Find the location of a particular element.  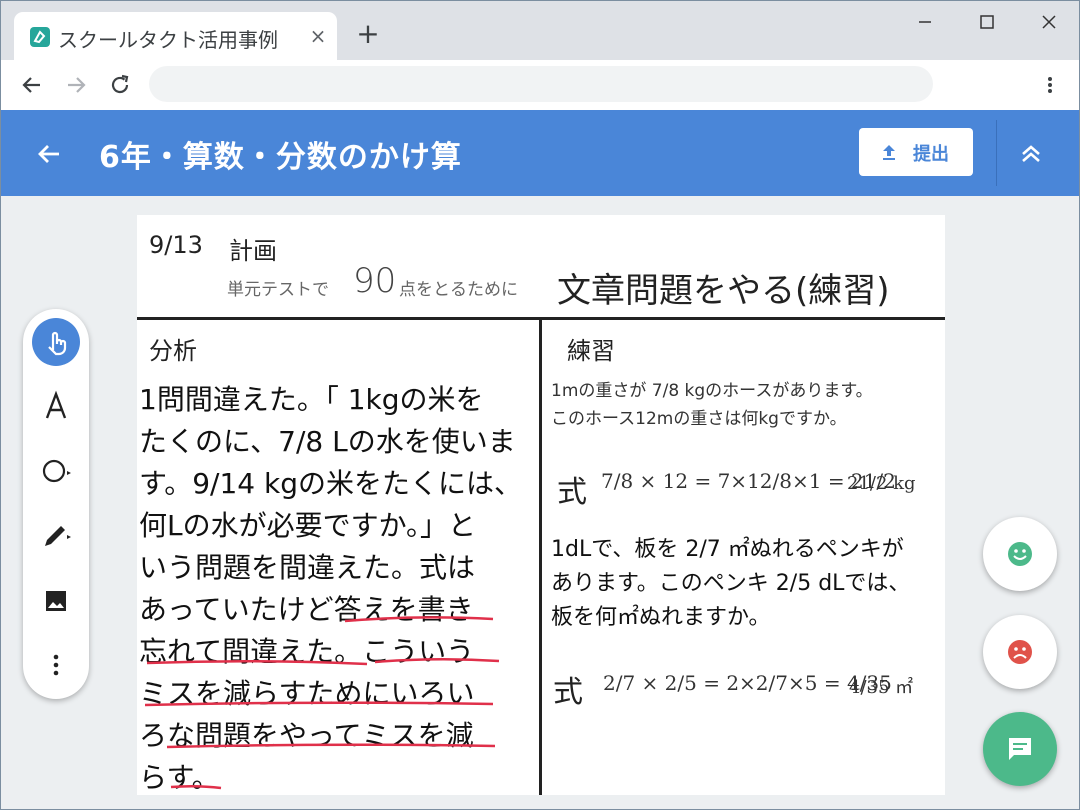

browser-tab: スクールタクト活用事例 × is located at coordinates (175, 36).